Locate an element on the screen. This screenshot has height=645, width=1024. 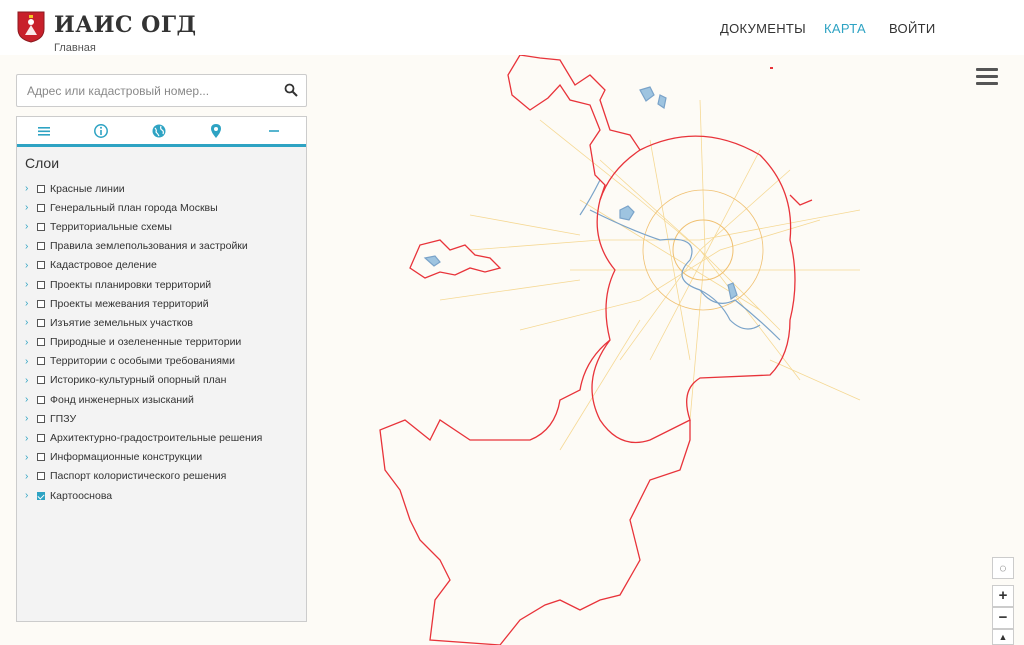
layer-item: › Фонд инженерных изысканий is located at coordinates (143, 399).